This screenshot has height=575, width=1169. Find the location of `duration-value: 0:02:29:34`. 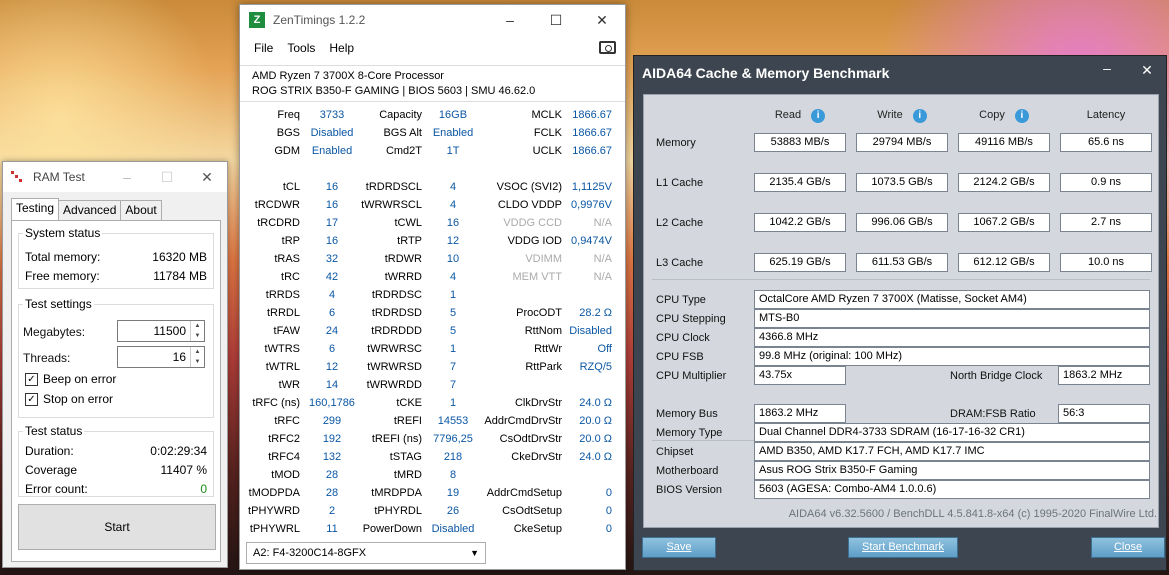

duration-value: 0:02:29:34 is located at coordinates (178, 451).